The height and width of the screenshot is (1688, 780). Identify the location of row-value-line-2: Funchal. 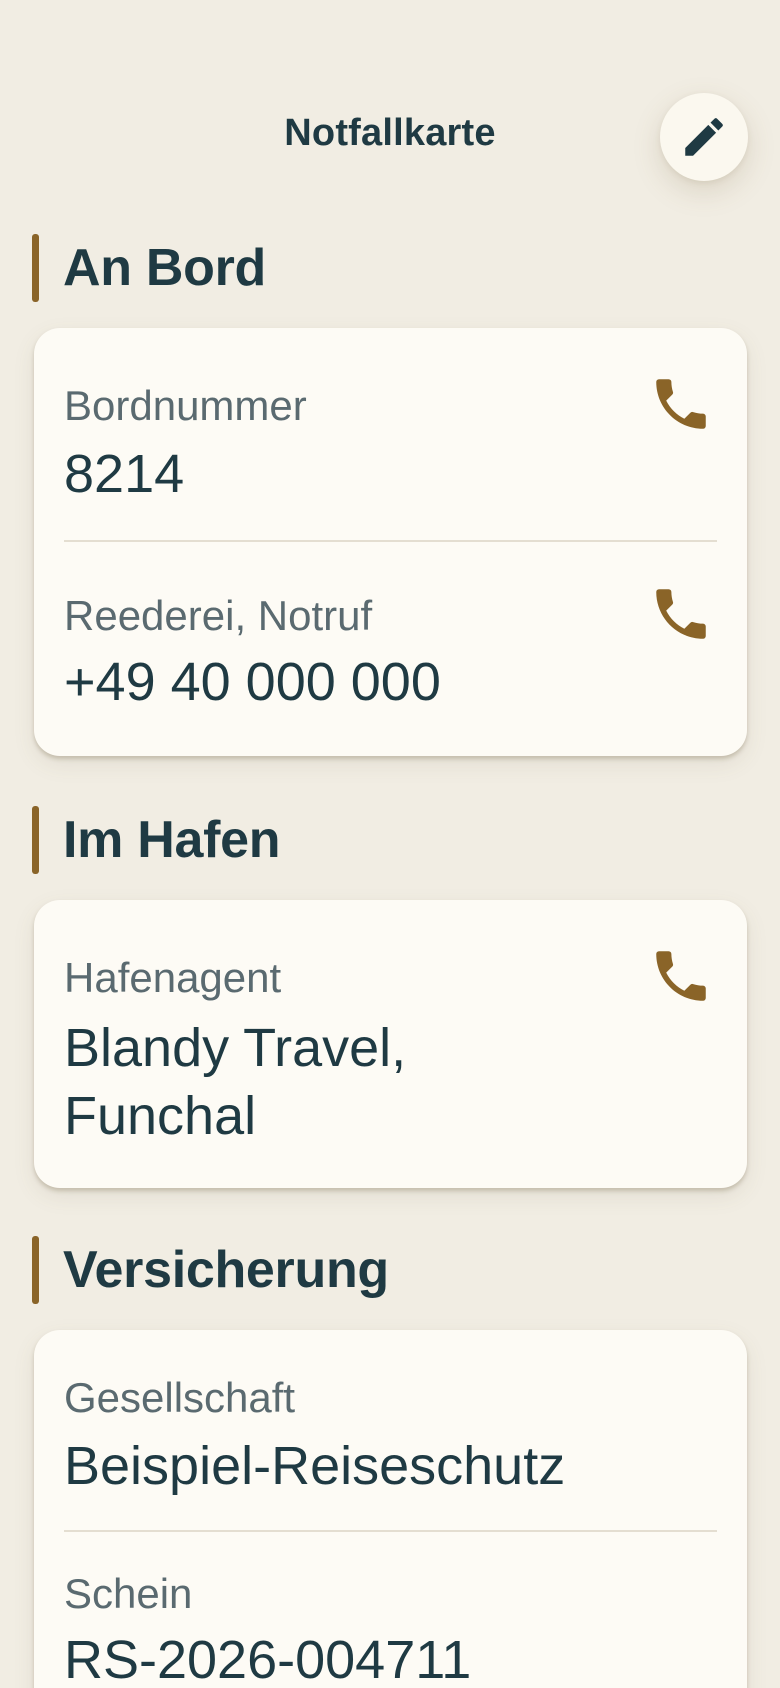
(160, 1116).